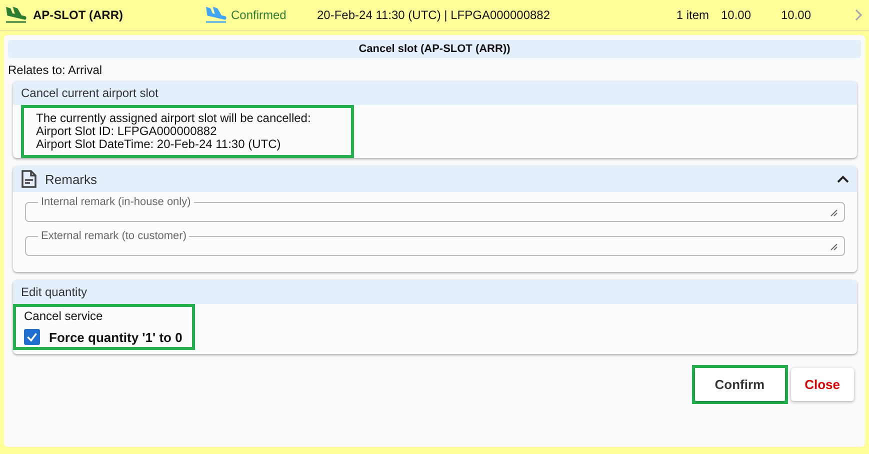 The image size is (869, 454). What do you see at coordinates (739, 384) in the screenshot?
I see `confirm-button: Confirm` at bounding box center [739, 384].